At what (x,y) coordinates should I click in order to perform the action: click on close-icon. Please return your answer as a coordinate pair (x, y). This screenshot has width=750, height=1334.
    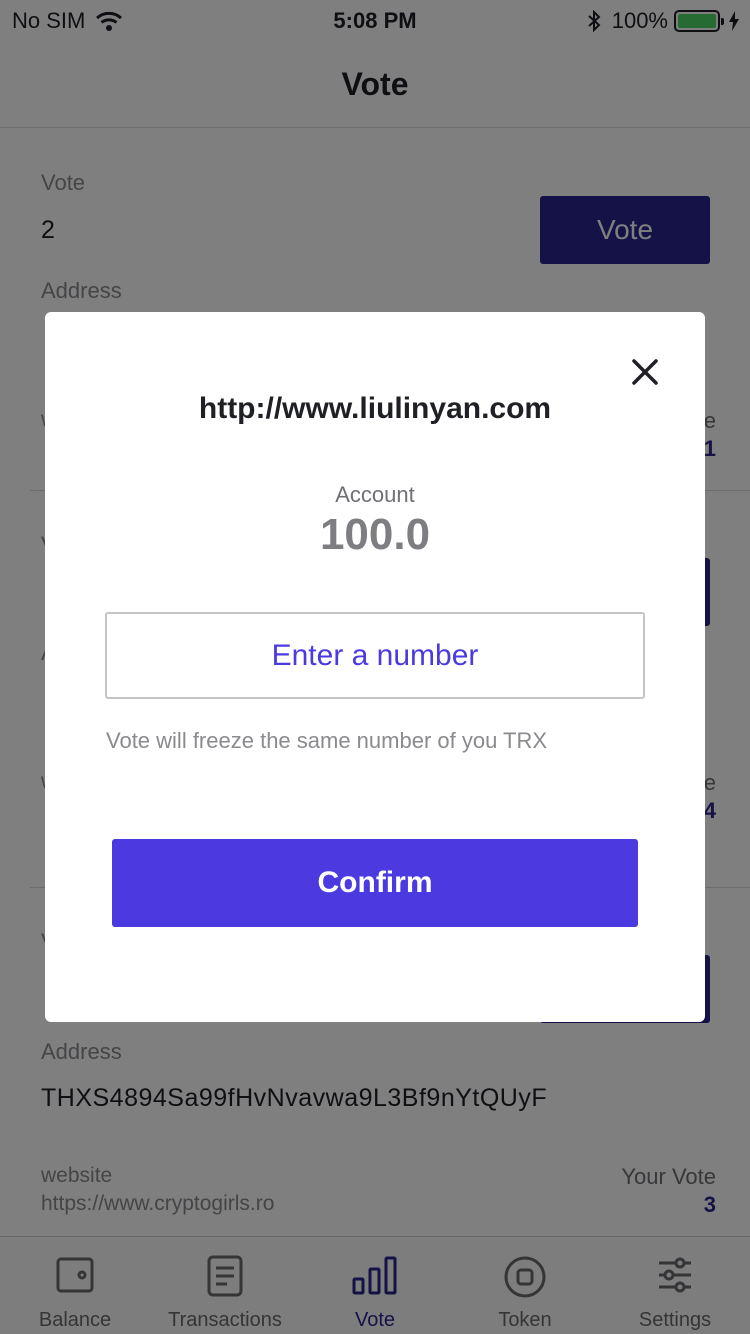
    Looking at the image, I should click on (645, 372).